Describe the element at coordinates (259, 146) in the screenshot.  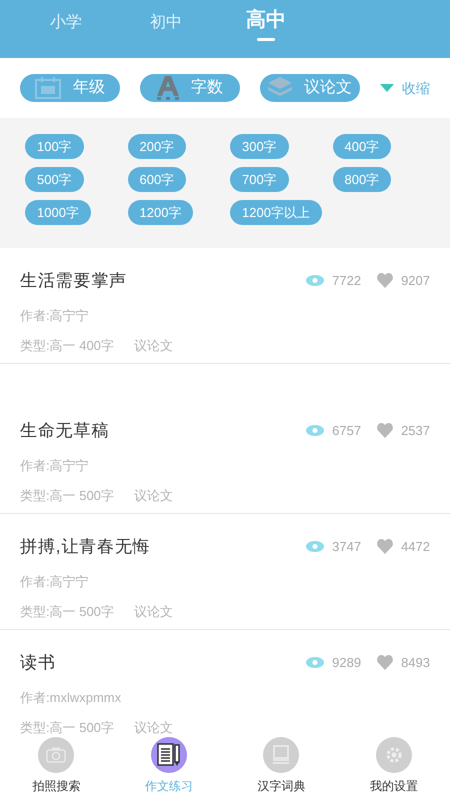
I see `word-count-chip: 300字` at that location.